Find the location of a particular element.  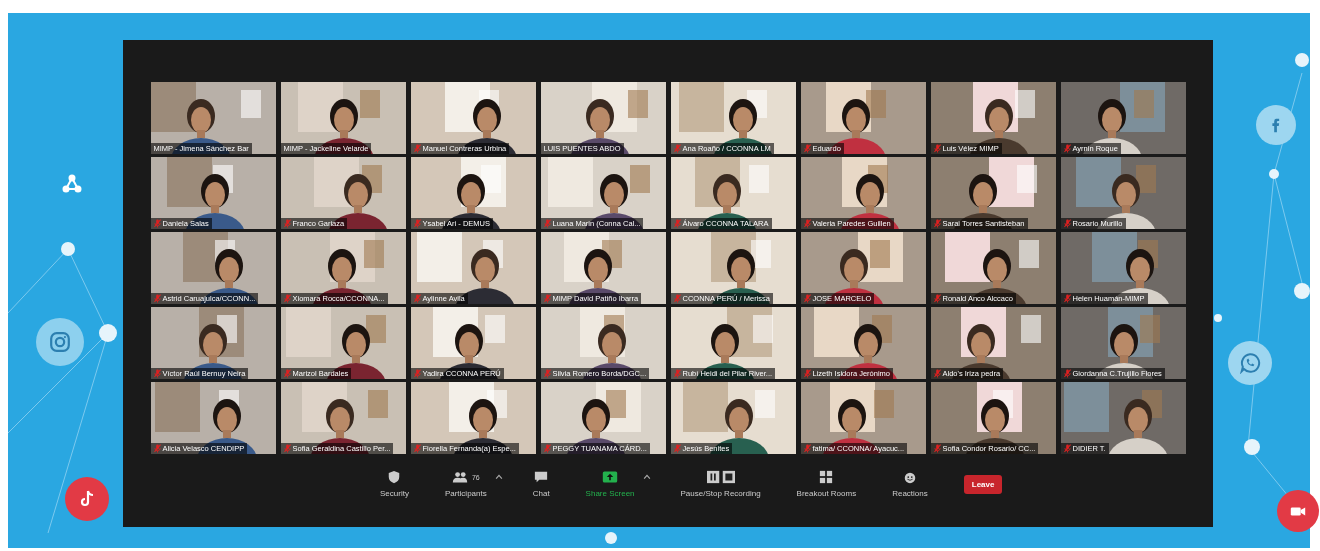

leave-button: Leave is located at coordinates (983, 484).